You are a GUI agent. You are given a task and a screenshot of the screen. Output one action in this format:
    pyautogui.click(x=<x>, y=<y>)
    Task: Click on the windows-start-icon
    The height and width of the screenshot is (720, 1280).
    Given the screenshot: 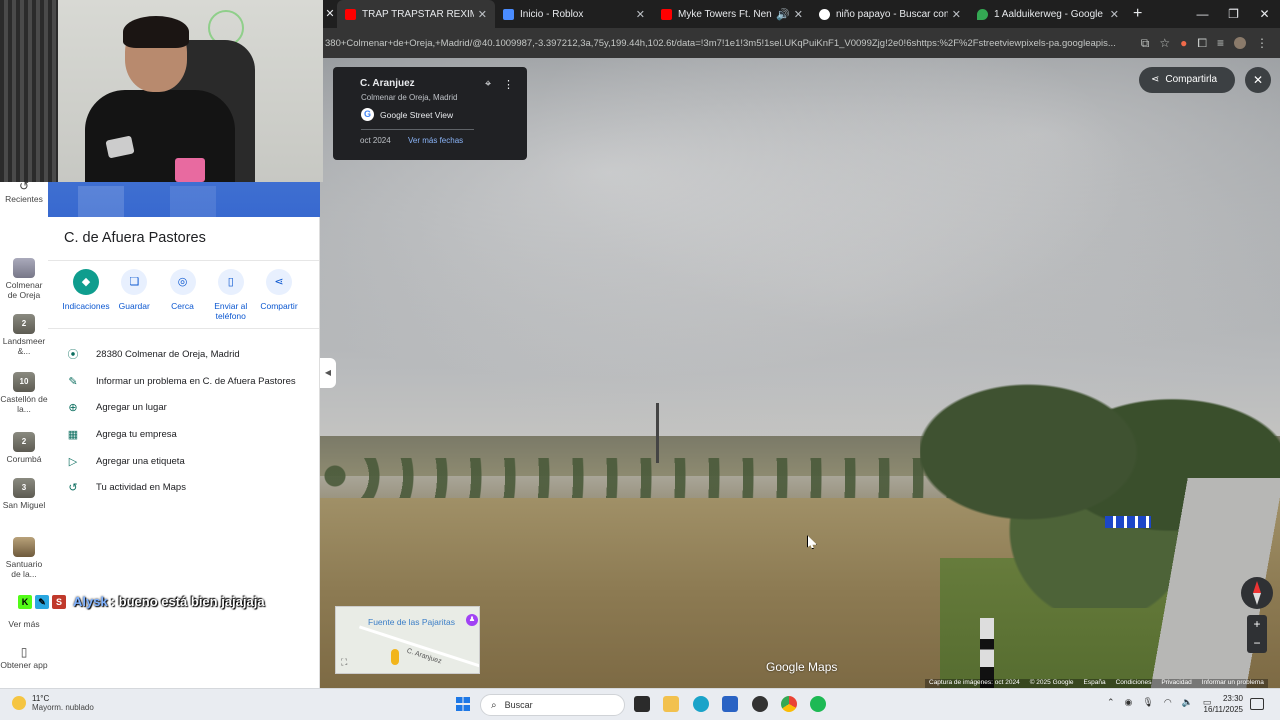 What is the action you would take?
    pyautogui.click(x=463, y=704)
    